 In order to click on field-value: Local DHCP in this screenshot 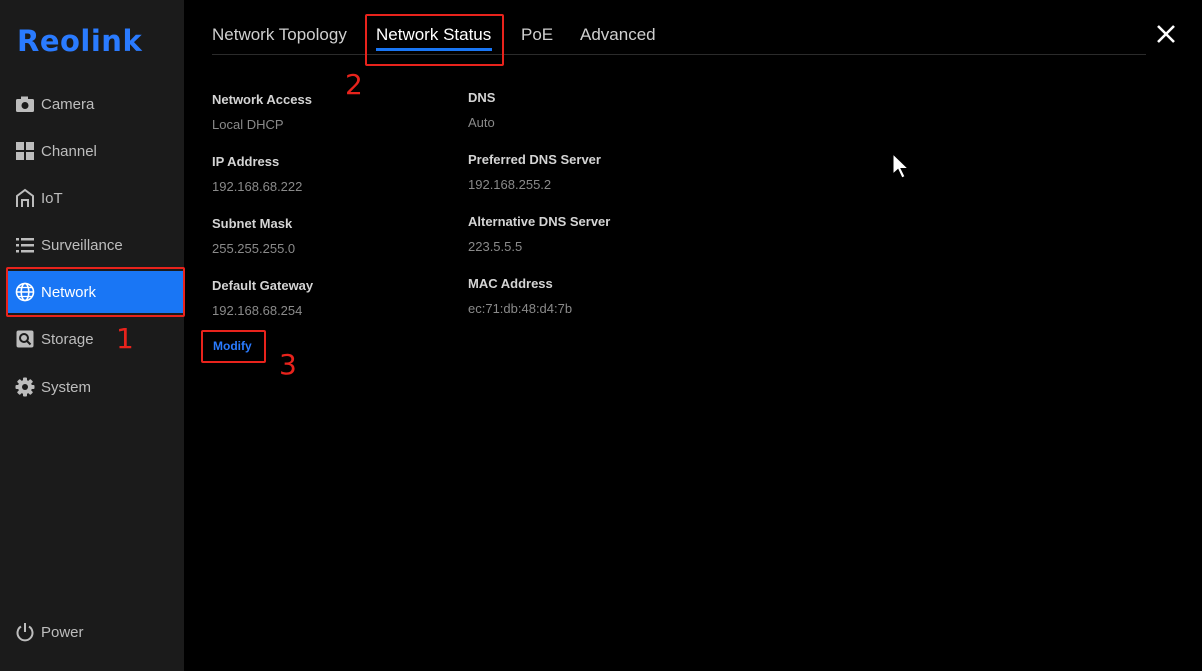, I will do `click(248, 124)`.